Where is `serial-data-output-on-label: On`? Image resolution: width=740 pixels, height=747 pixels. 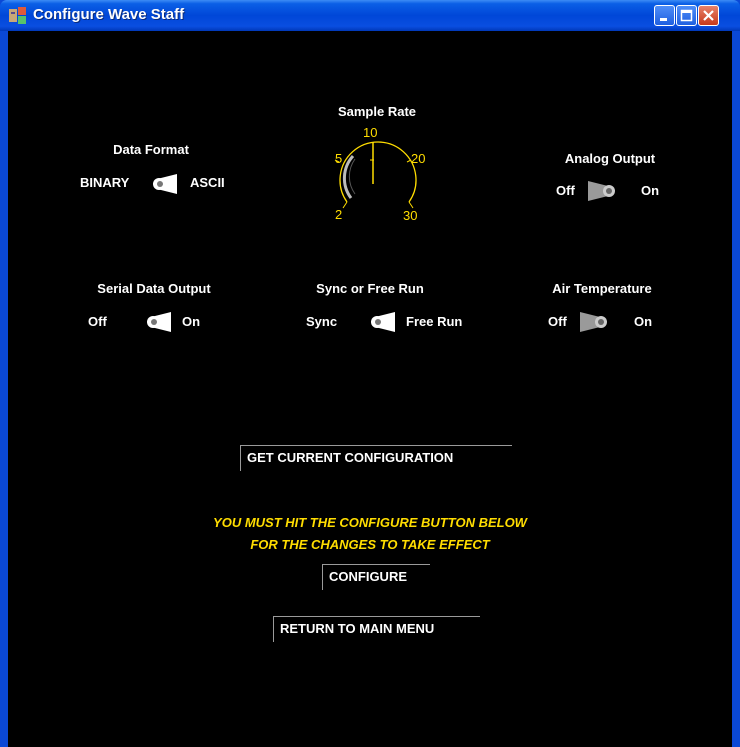
serial-data-output-on-label: On is located at coordinates (191, 321).